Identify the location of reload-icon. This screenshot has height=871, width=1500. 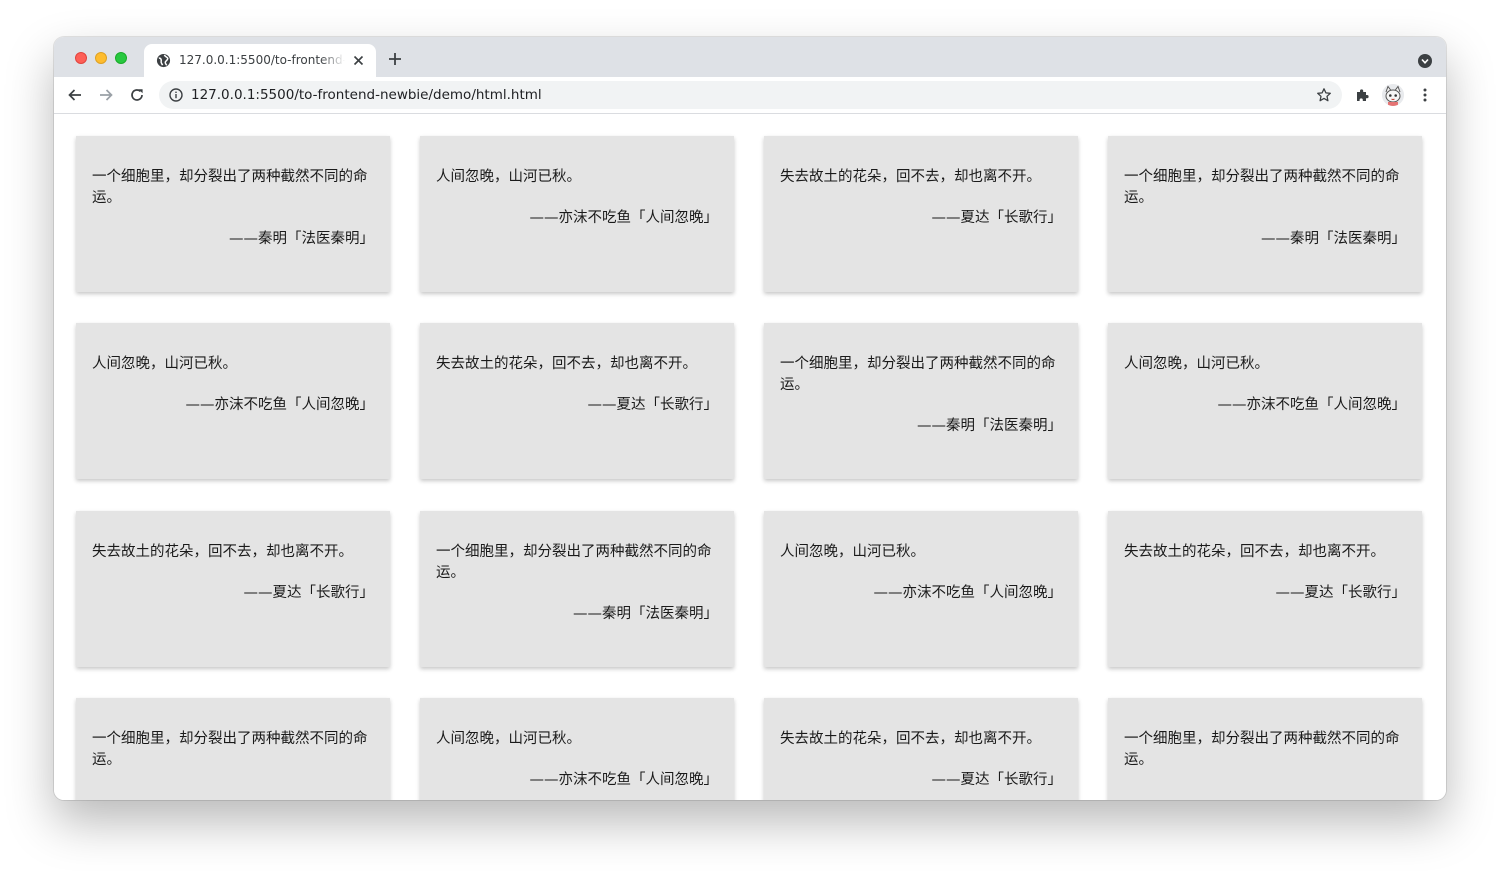
(137, 95).